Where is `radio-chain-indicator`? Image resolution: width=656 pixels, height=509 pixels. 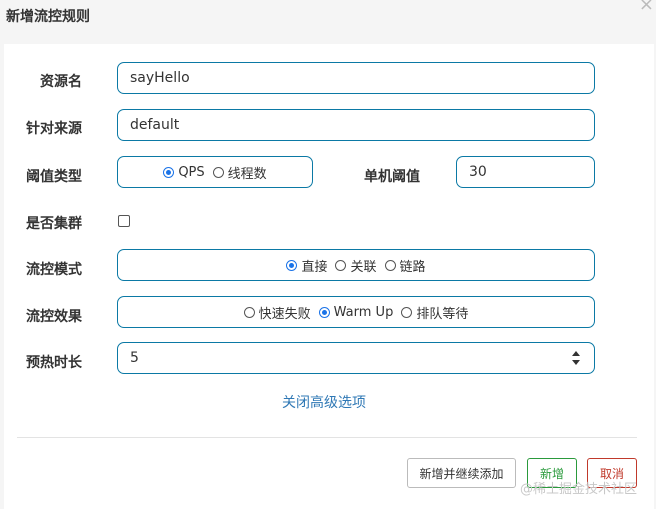
radio-chain-indicator is located at coordinates (390, 265).